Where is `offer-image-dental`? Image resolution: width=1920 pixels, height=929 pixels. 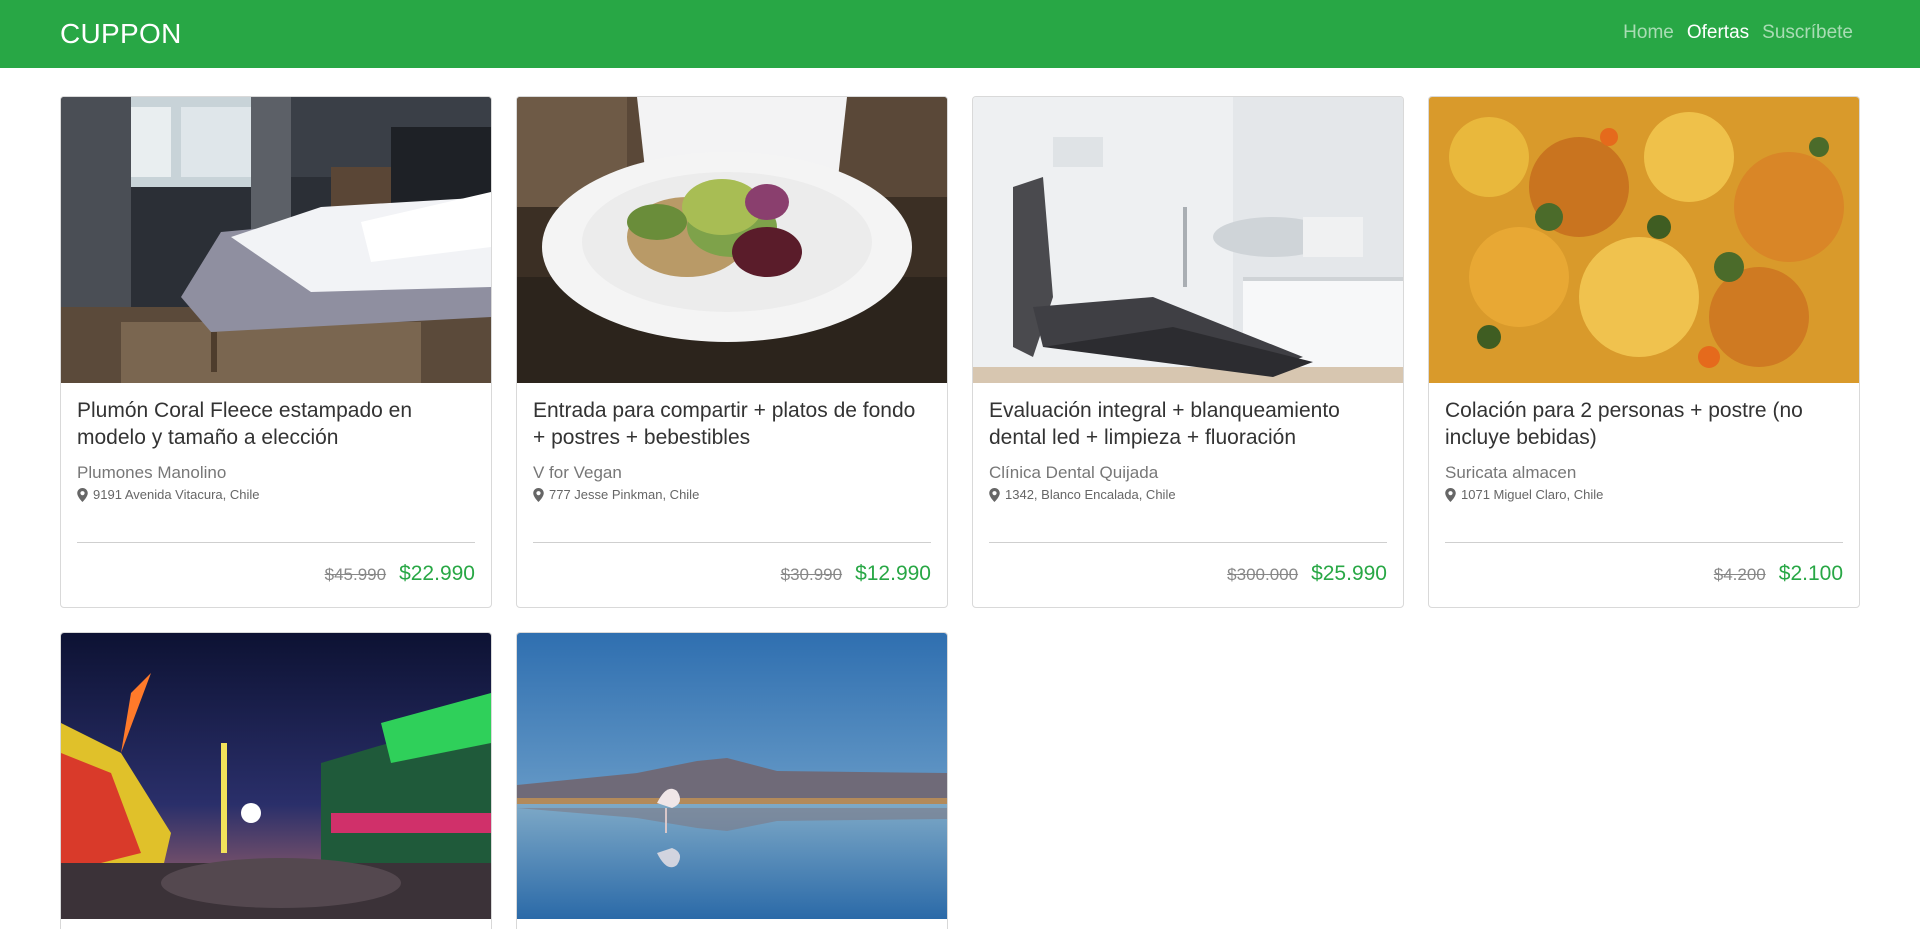 offer-image-dental is located at coordinates (1188, 240).